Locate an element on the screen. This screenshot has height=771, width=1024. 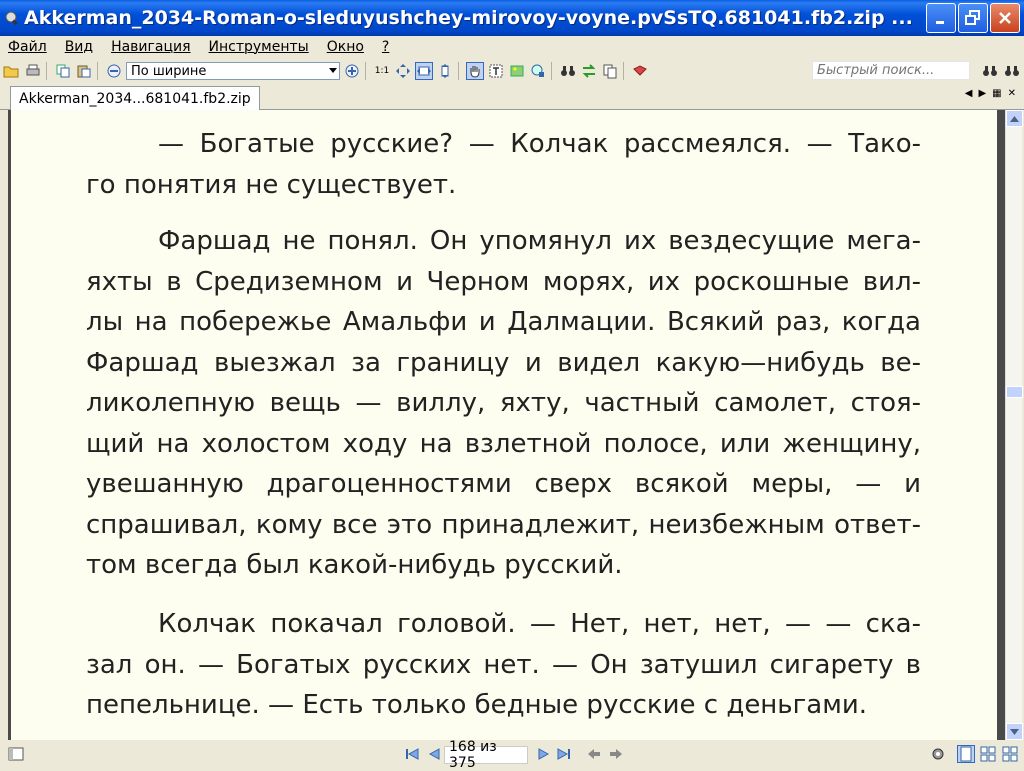
next-page-button is located at coordinates (544, 754).